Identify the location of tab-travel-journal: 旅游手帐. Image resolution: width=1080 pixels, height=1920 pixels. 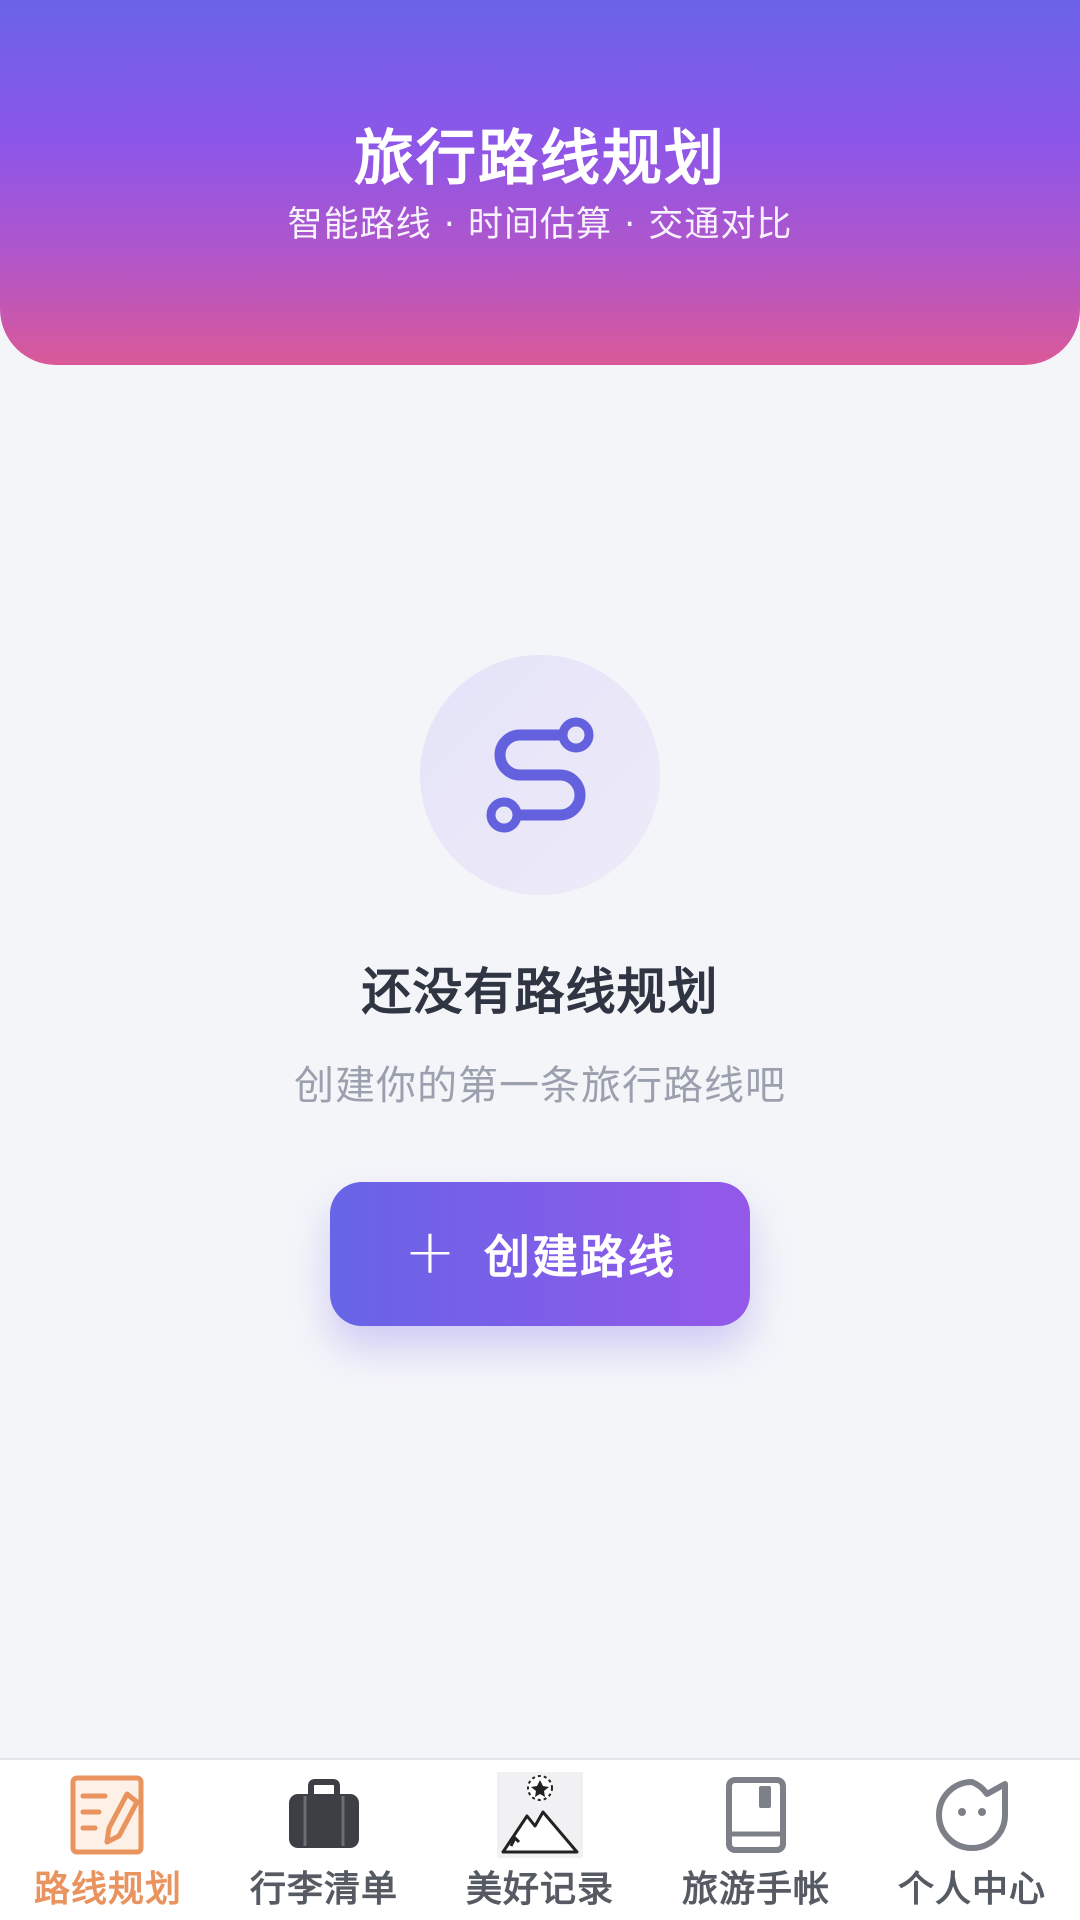
(756, 1840).